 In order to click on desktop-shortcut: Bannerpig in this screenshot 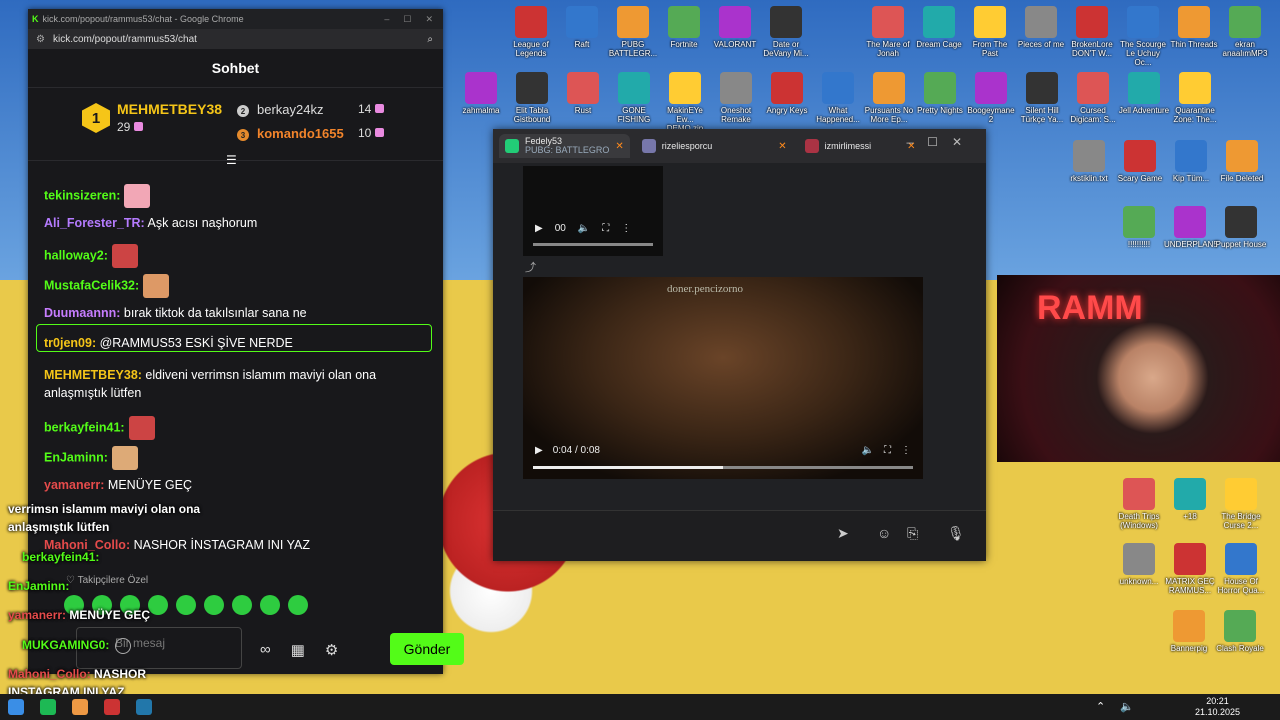, I will do `click(1189, 631)`.